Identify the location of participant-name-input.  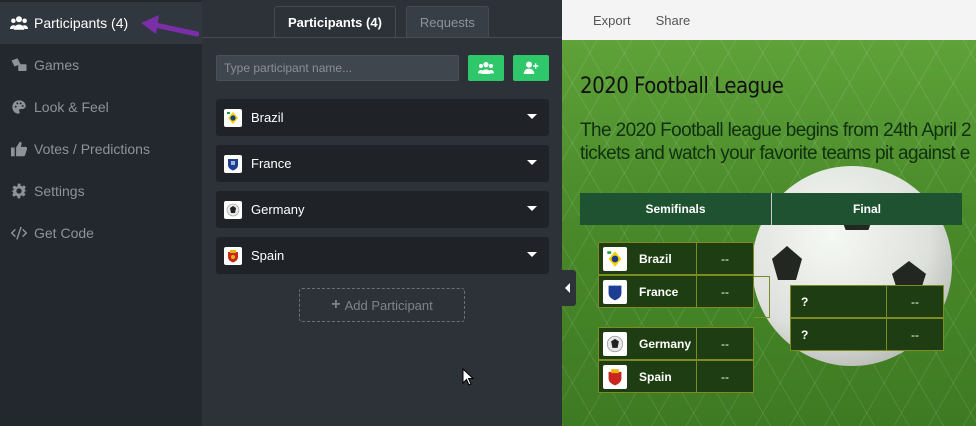
(337, 68).